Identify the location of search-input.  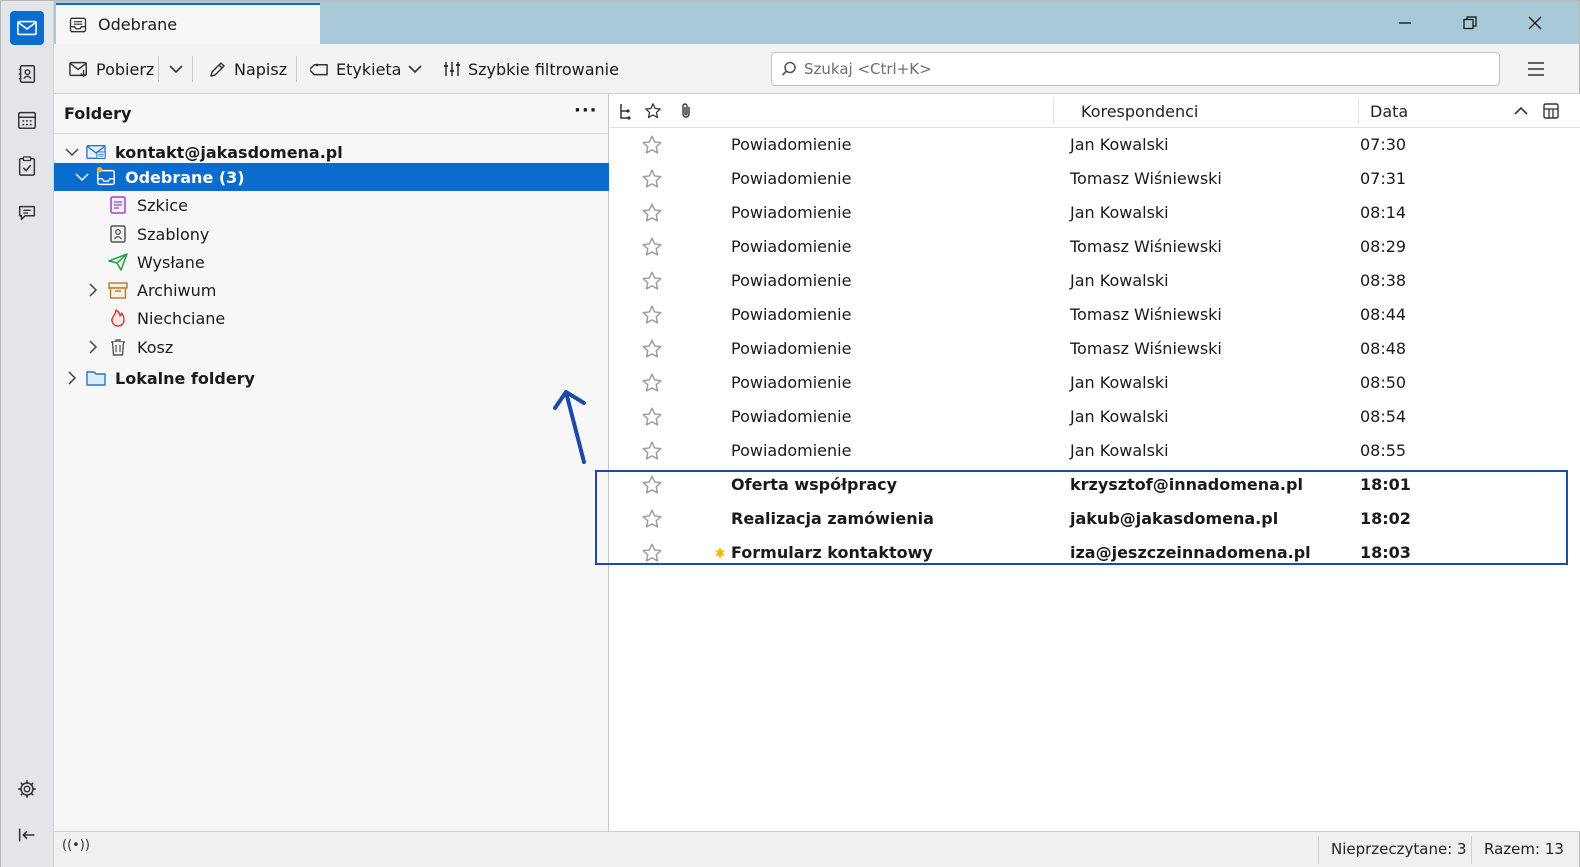
(1144, 69).